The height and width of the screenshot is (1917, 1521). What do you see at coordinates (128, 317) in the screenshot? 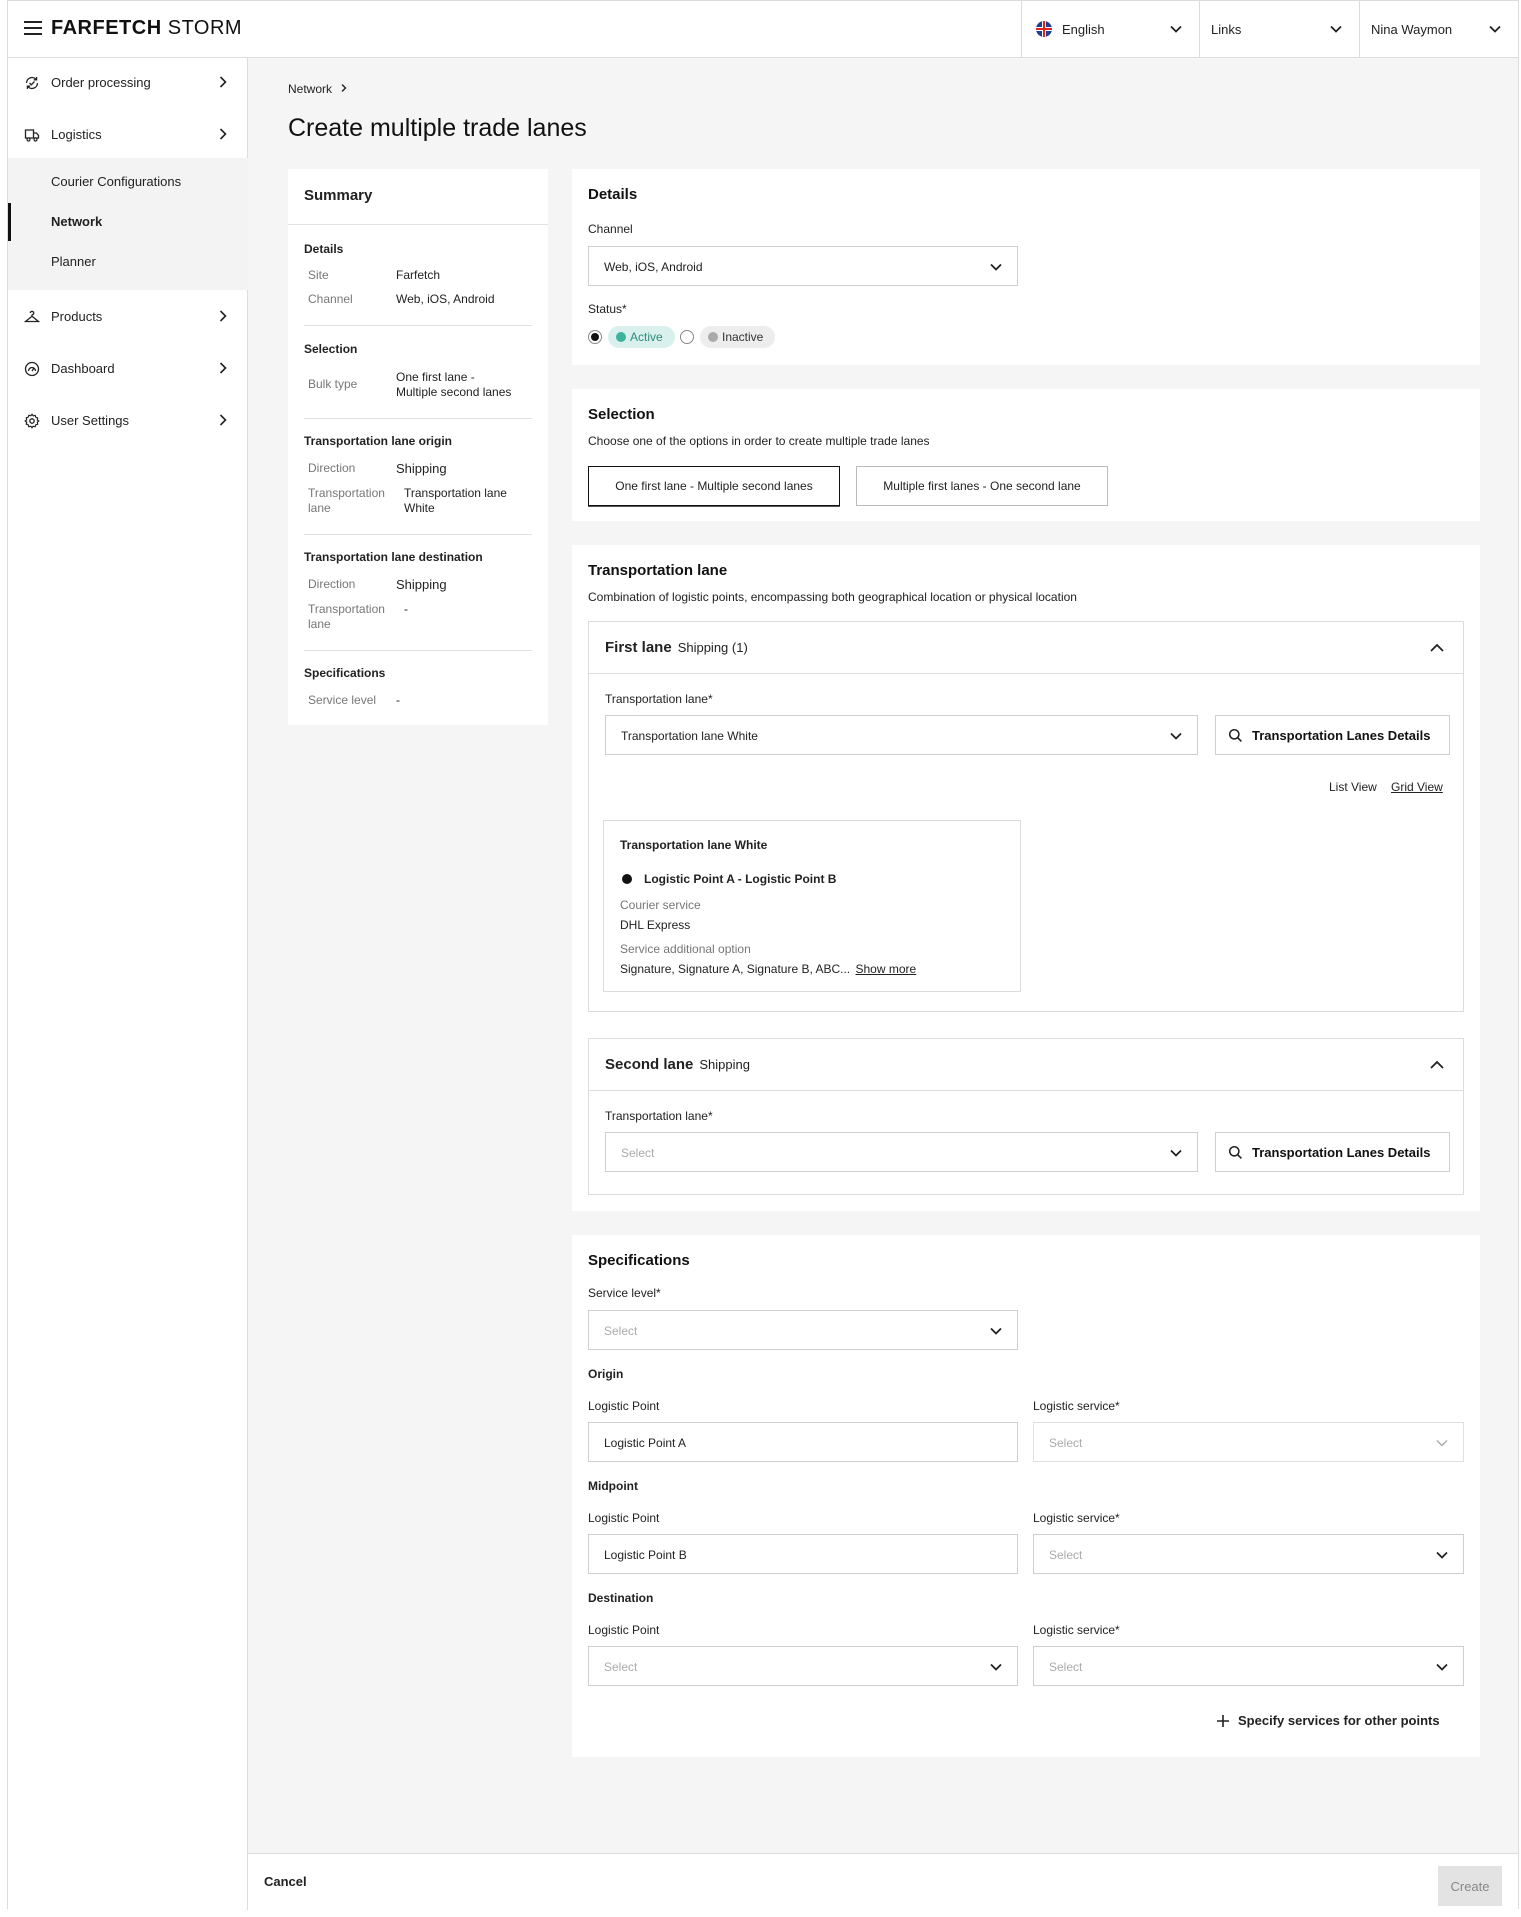
I see `sidebar-item-products: Products` at bounding box center [128, 317].